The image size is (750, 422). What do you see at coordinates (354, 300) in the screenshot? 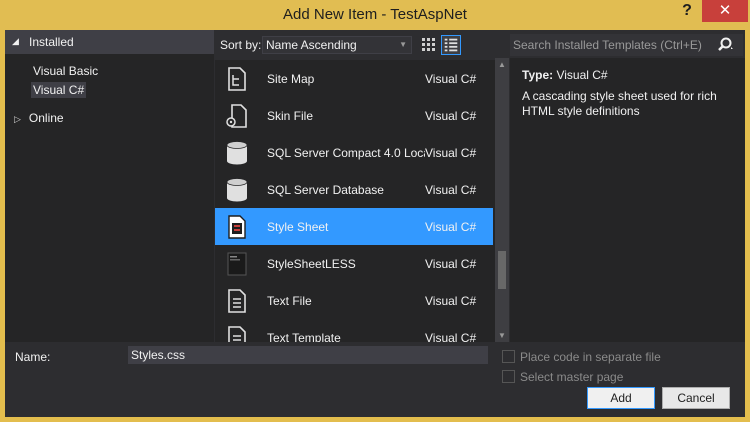
I see `template-row: Text File Visual C#` at bounding box center [354, 300].